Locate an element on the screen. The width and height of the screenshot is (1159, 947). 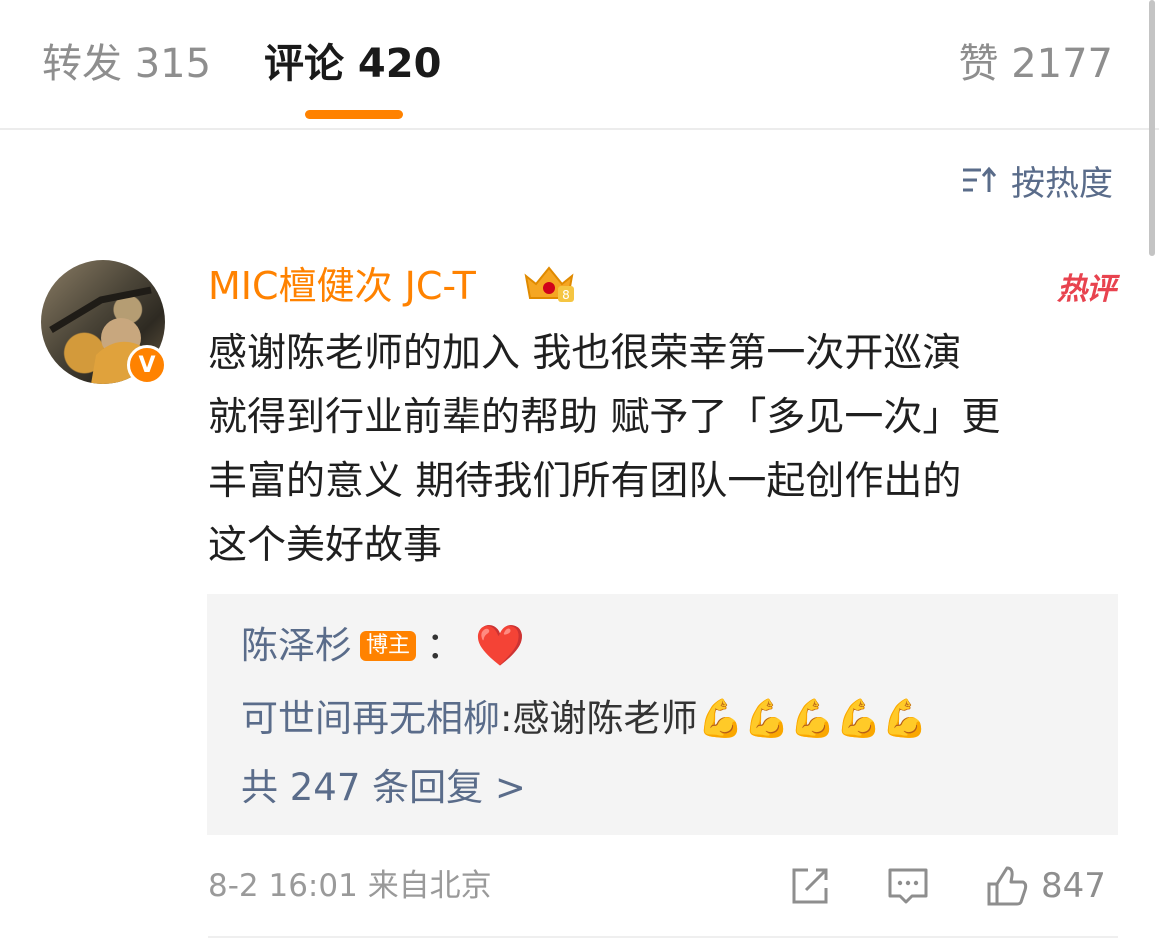
tab-like: 赞 2177 is located at coordinates (1035, 64).